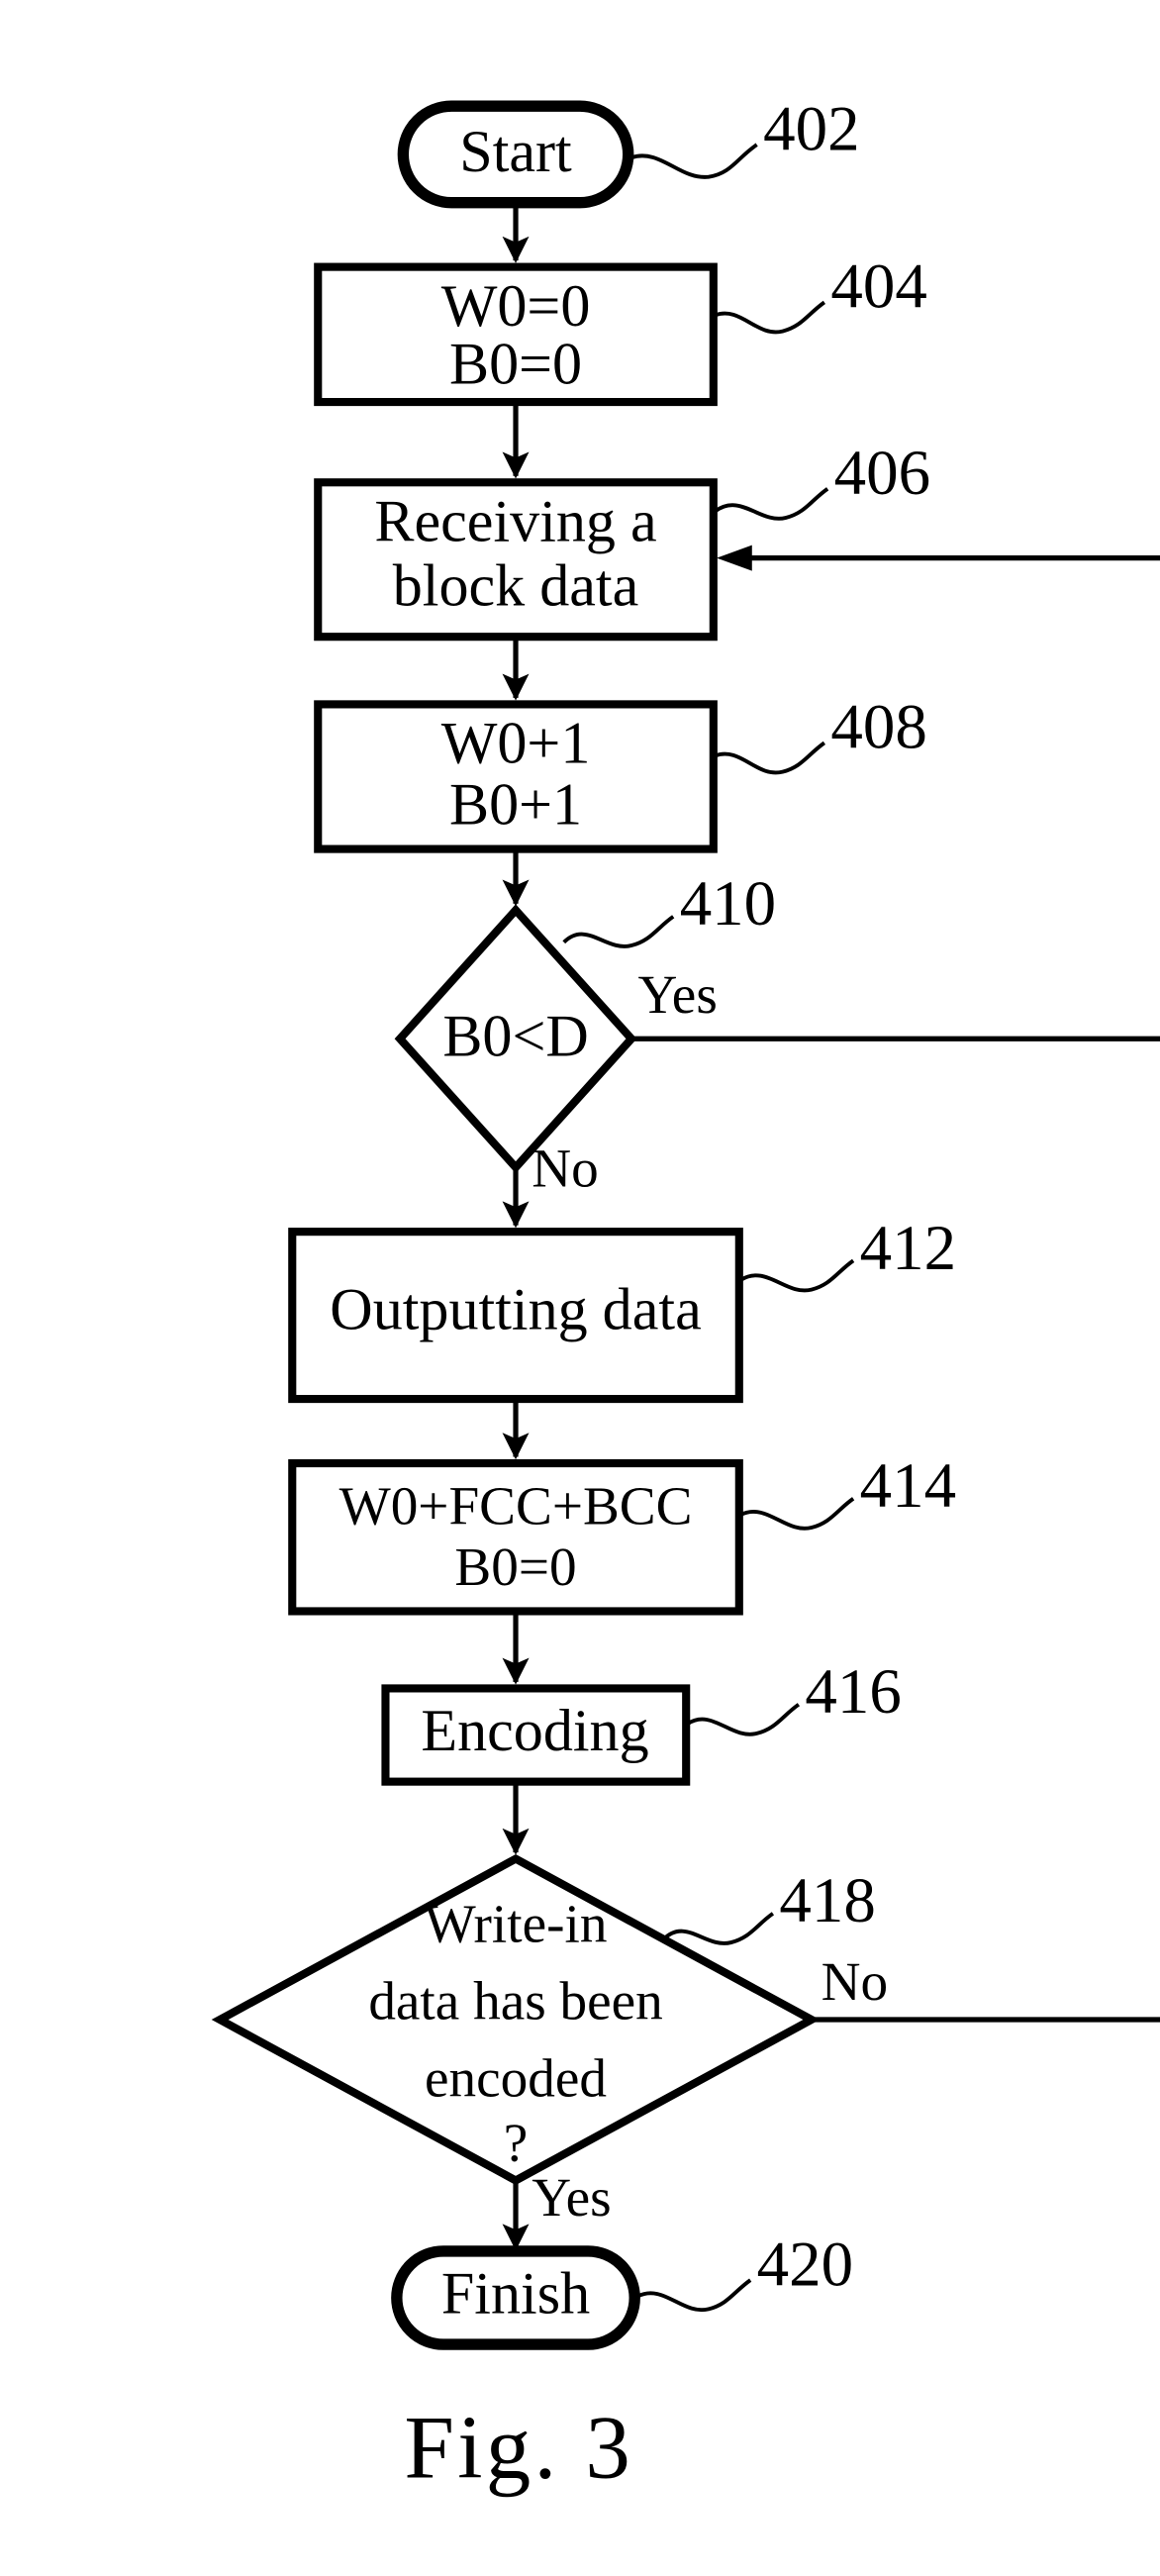 This screenshot has width=1160, height=2576. What do you see at coordinates (516, 305) in the screenshot?
I see `init-line1: W0=0` at bounding box center [516, 305].